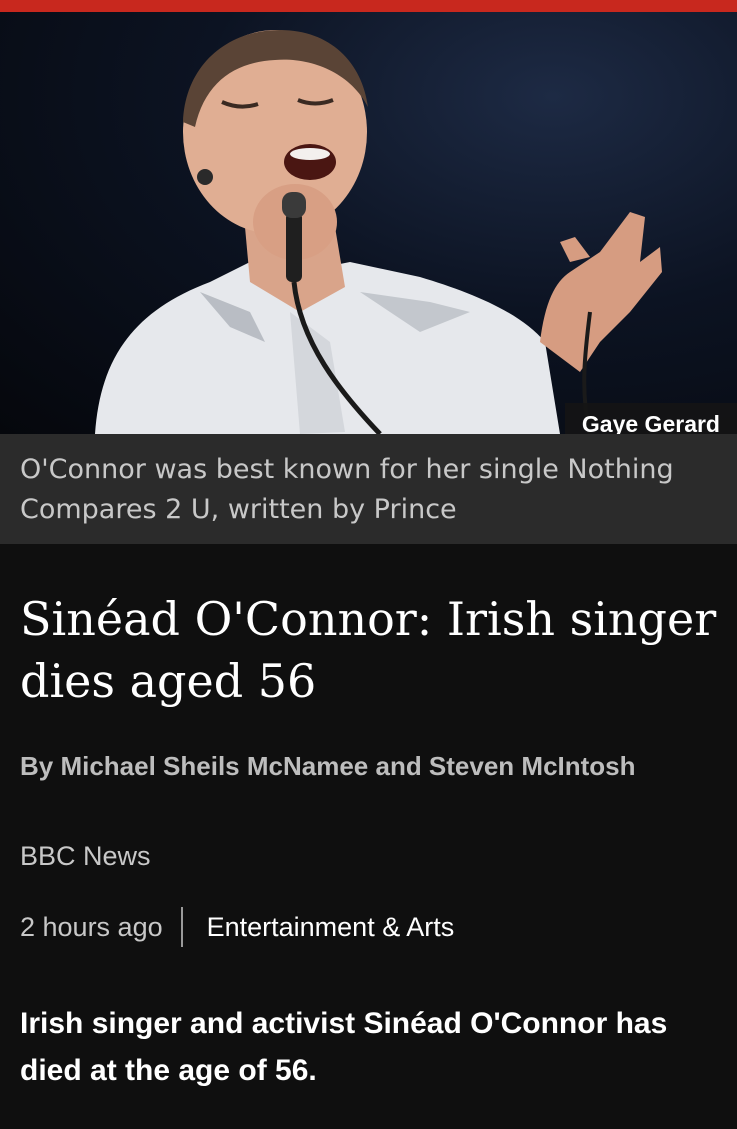  I want to click on article-source: BBC News, so click(85, 856).